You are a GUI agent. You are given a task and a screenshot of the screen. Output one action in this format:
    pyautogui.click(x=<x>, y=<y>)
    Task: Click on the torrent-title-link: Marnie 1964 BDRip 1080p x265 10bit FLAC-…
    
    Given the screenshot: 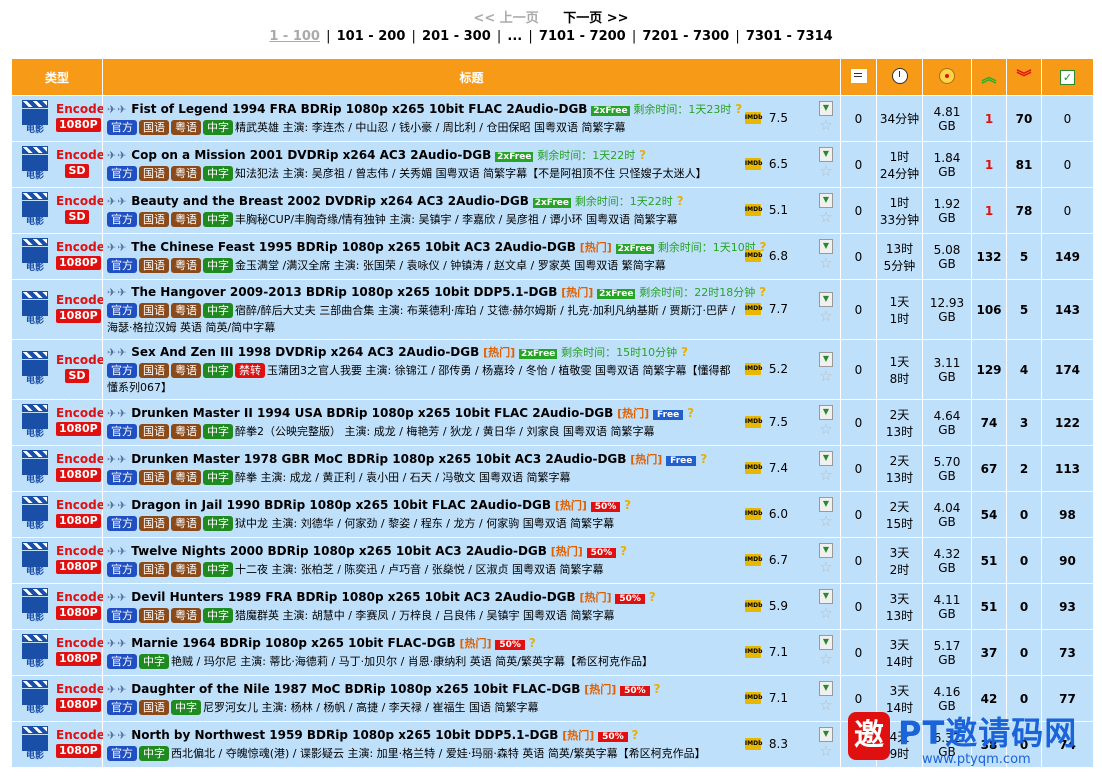 What is the action you would take?
    pyautogui.click(x=293, y=643)
    